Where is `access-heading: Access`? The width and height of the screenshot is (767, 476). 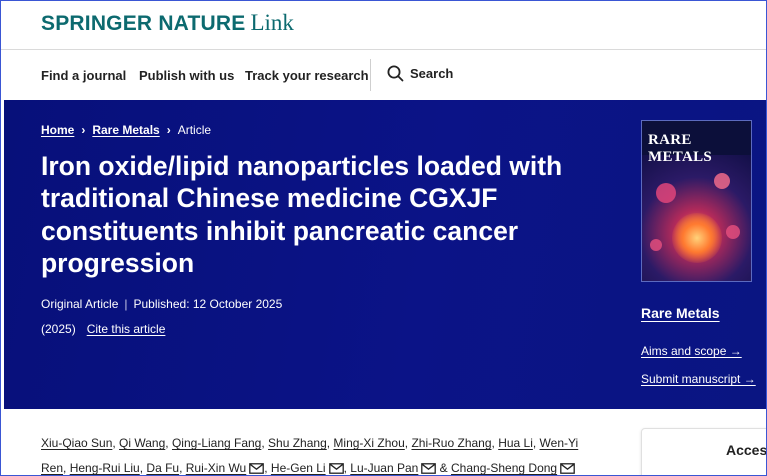 access-heading: Access is located at coordinates (746, 450).